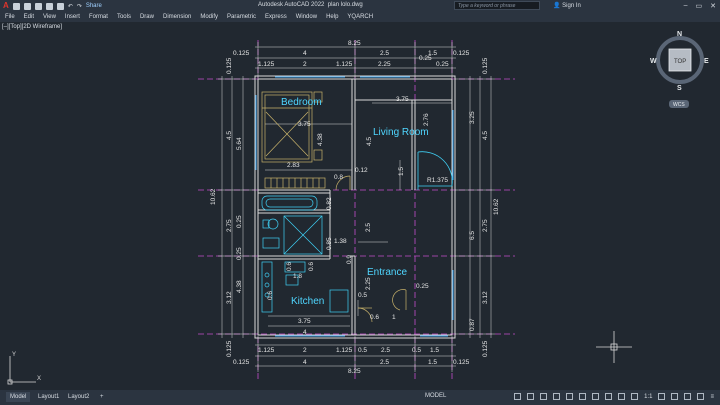 The image size is (720, 405). I want to click on ucs-icon, so click(21, 370).